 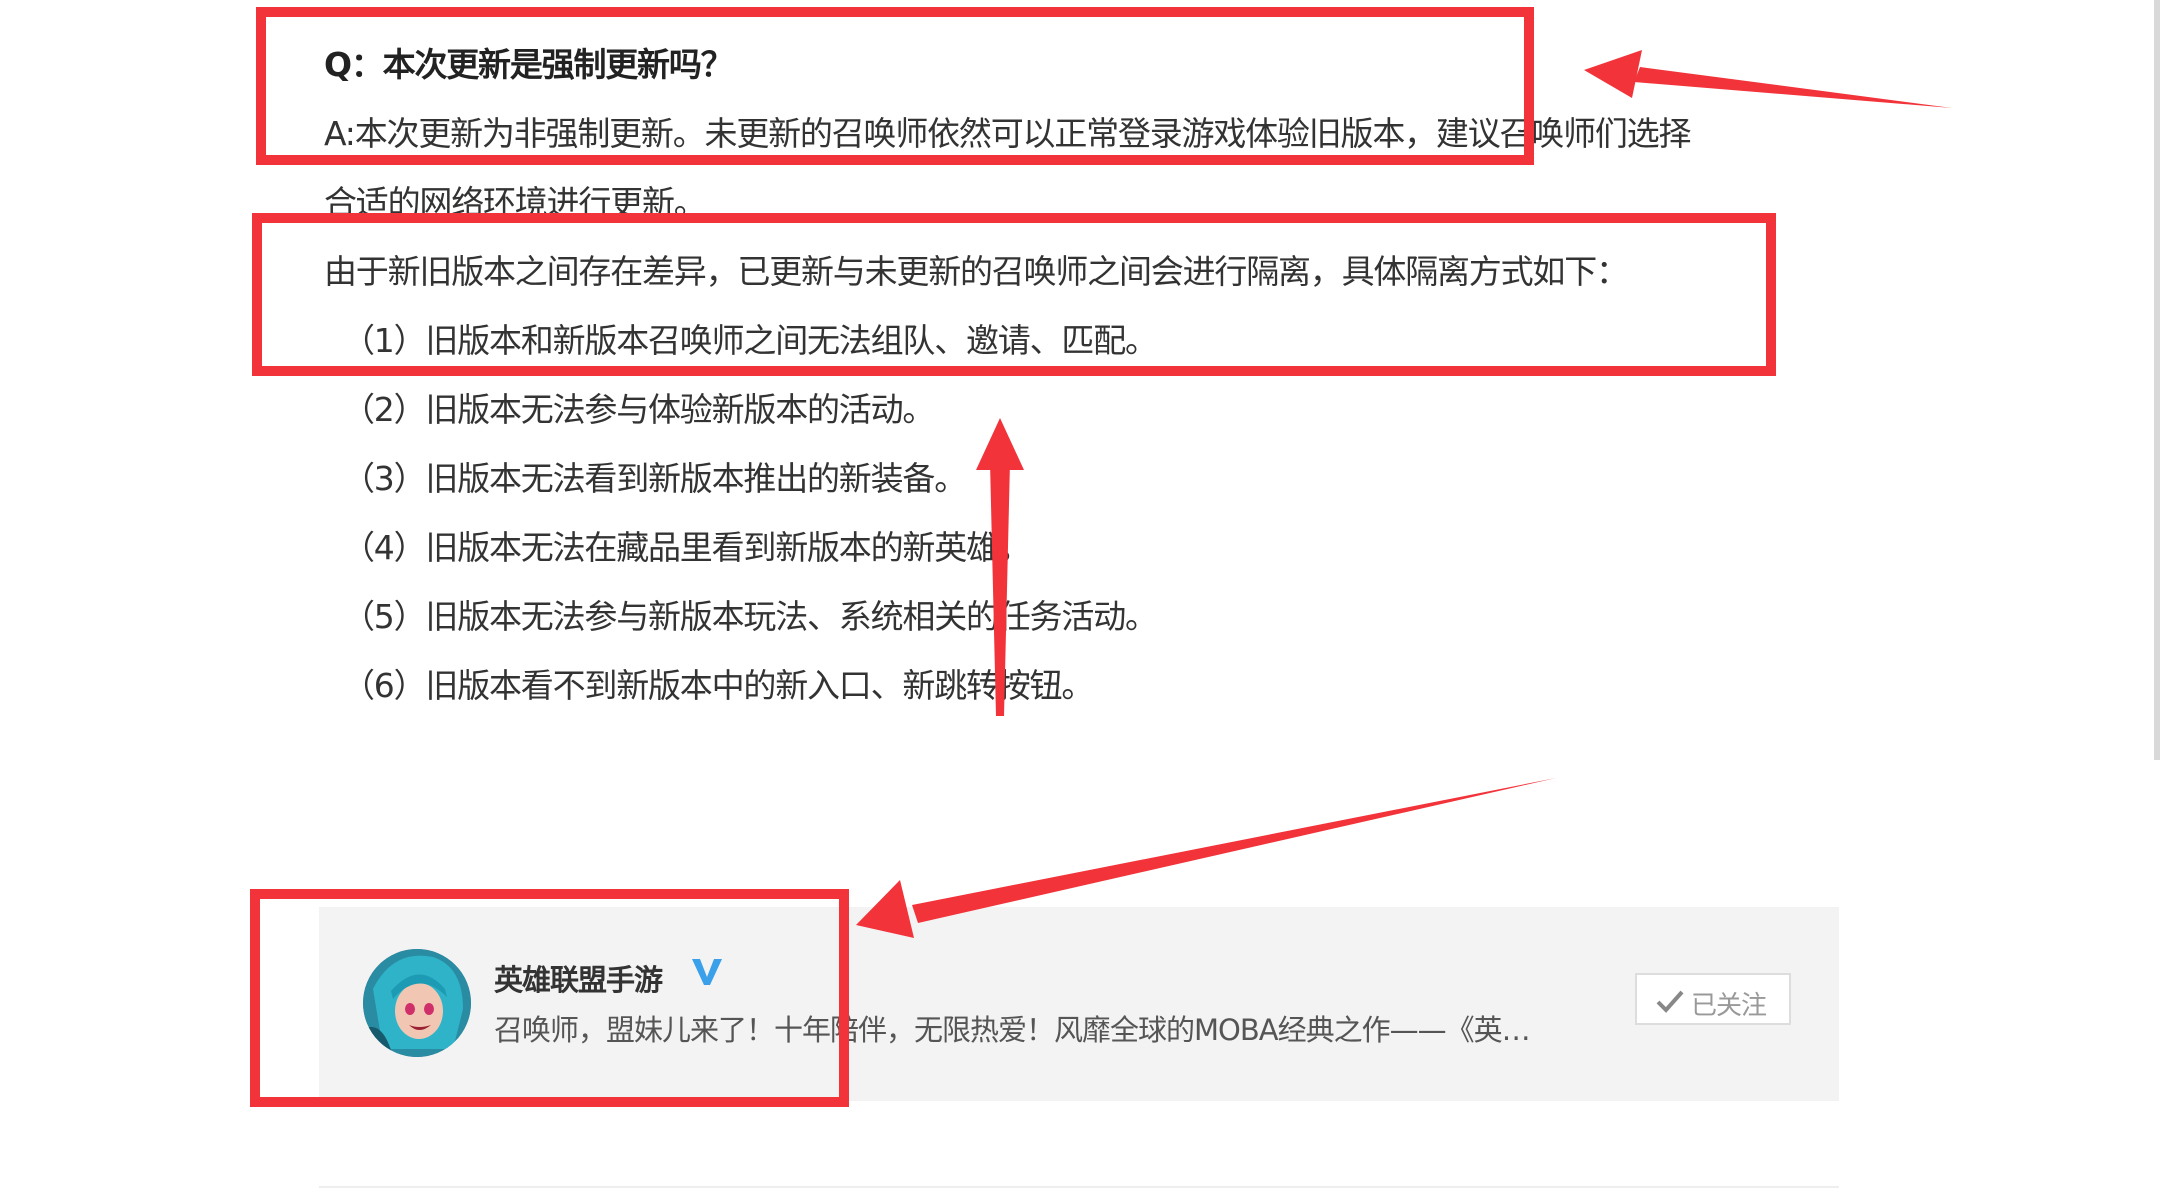 What do you see at coordinates (417, 1003) in the screenshot?
I see `account-avatar` at bounding box center [417, 1003].